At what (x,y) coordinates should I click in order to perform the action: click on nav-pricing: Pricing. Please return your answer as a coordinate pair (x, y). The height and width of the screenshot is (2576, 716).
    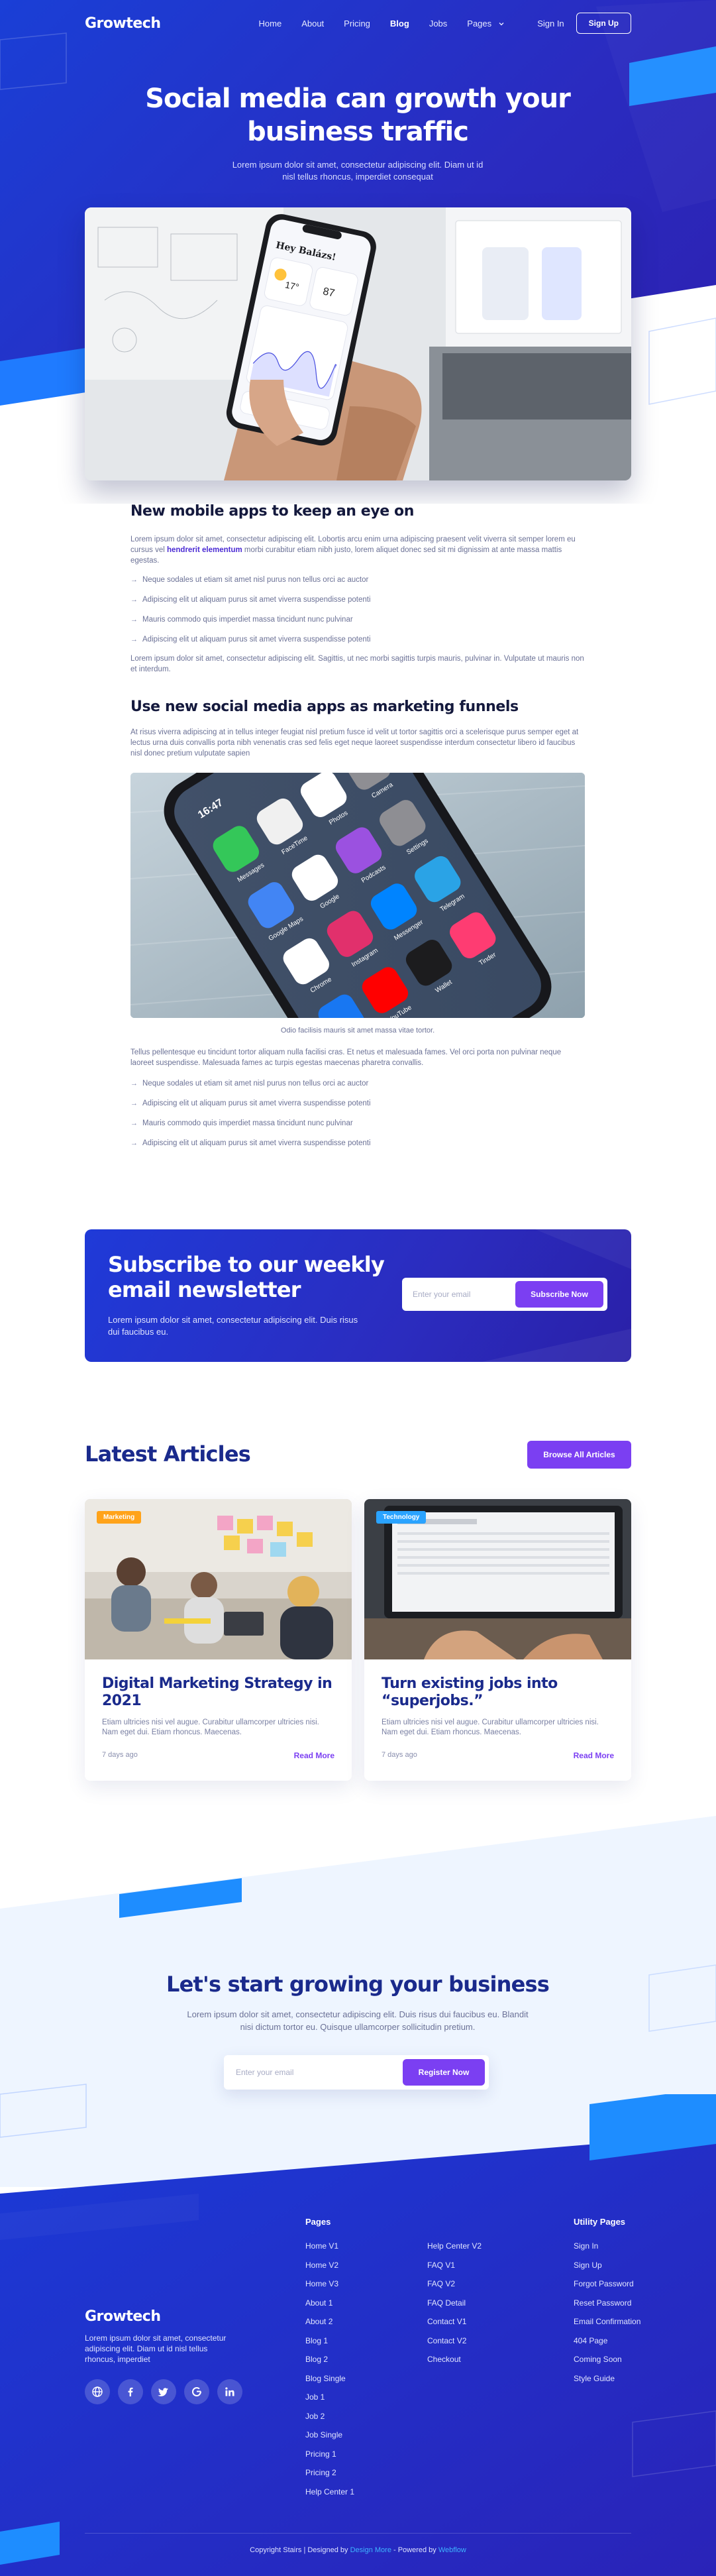
    Looking at the image, I should click on (357, 24).